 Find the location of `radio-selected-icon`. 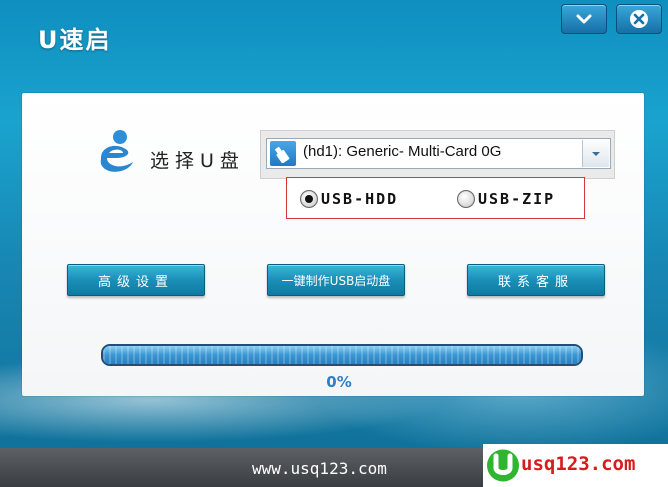

radio-selected-icon is located at coordinates (309, 199).